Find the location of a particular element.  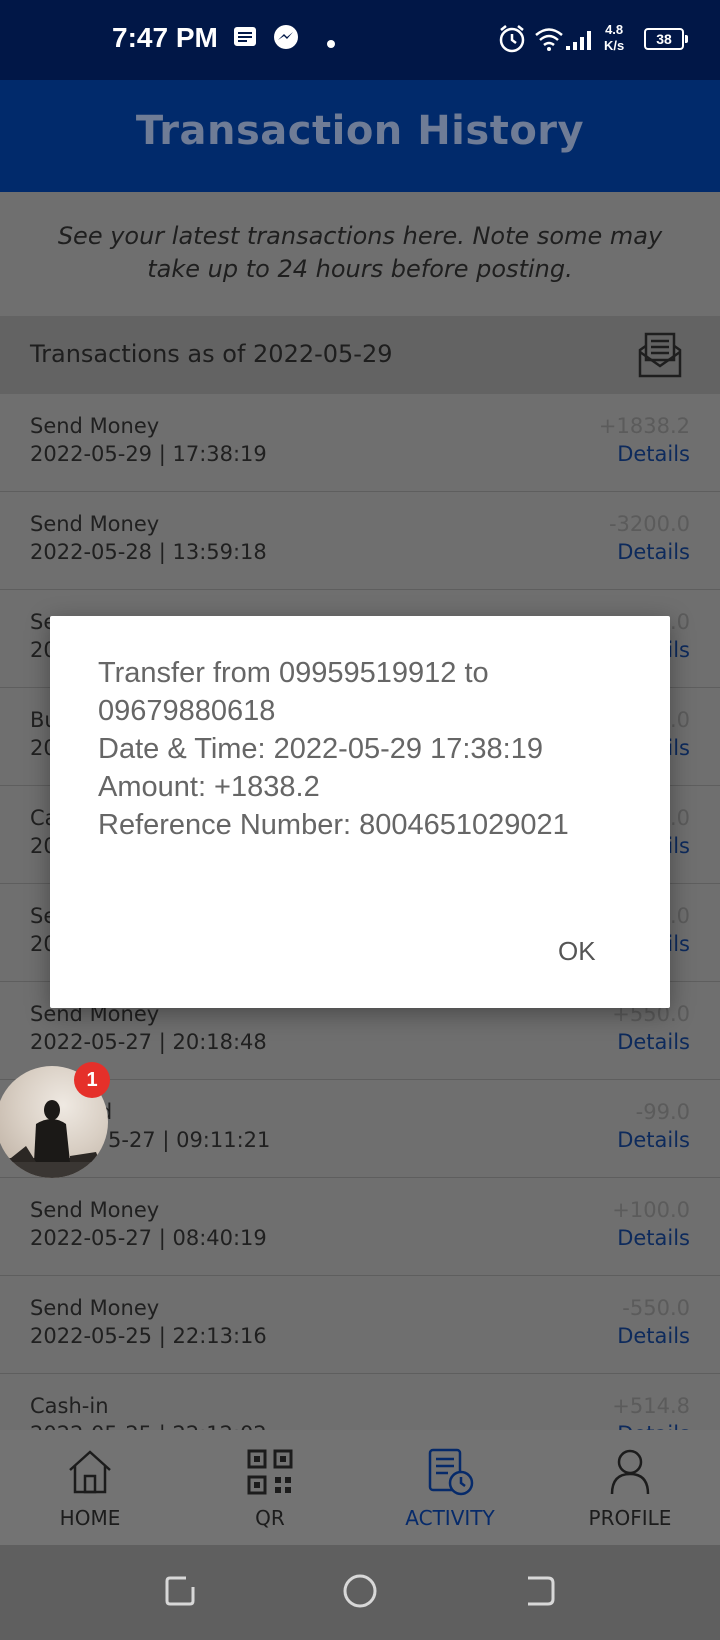

nav-activity: ACTIVITY is located at coordinates (450, 1487).